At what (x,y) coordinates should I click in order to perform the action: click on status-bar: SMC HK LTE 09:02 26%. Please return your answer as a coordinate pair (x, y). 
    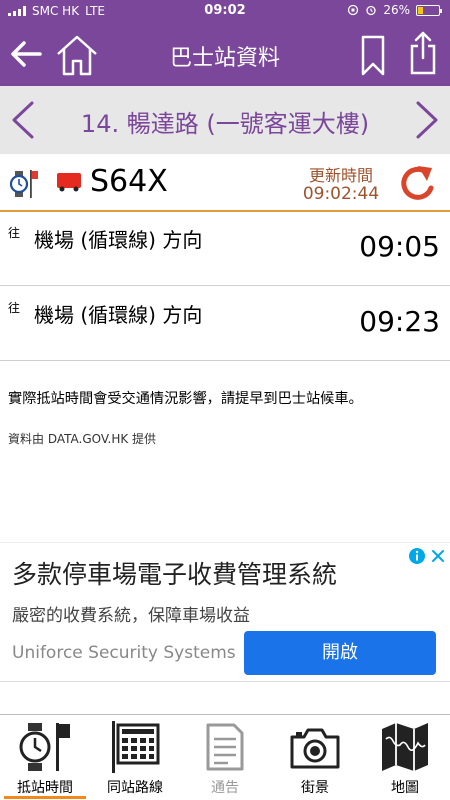
    Looking at the image, I should click on (225, 11).